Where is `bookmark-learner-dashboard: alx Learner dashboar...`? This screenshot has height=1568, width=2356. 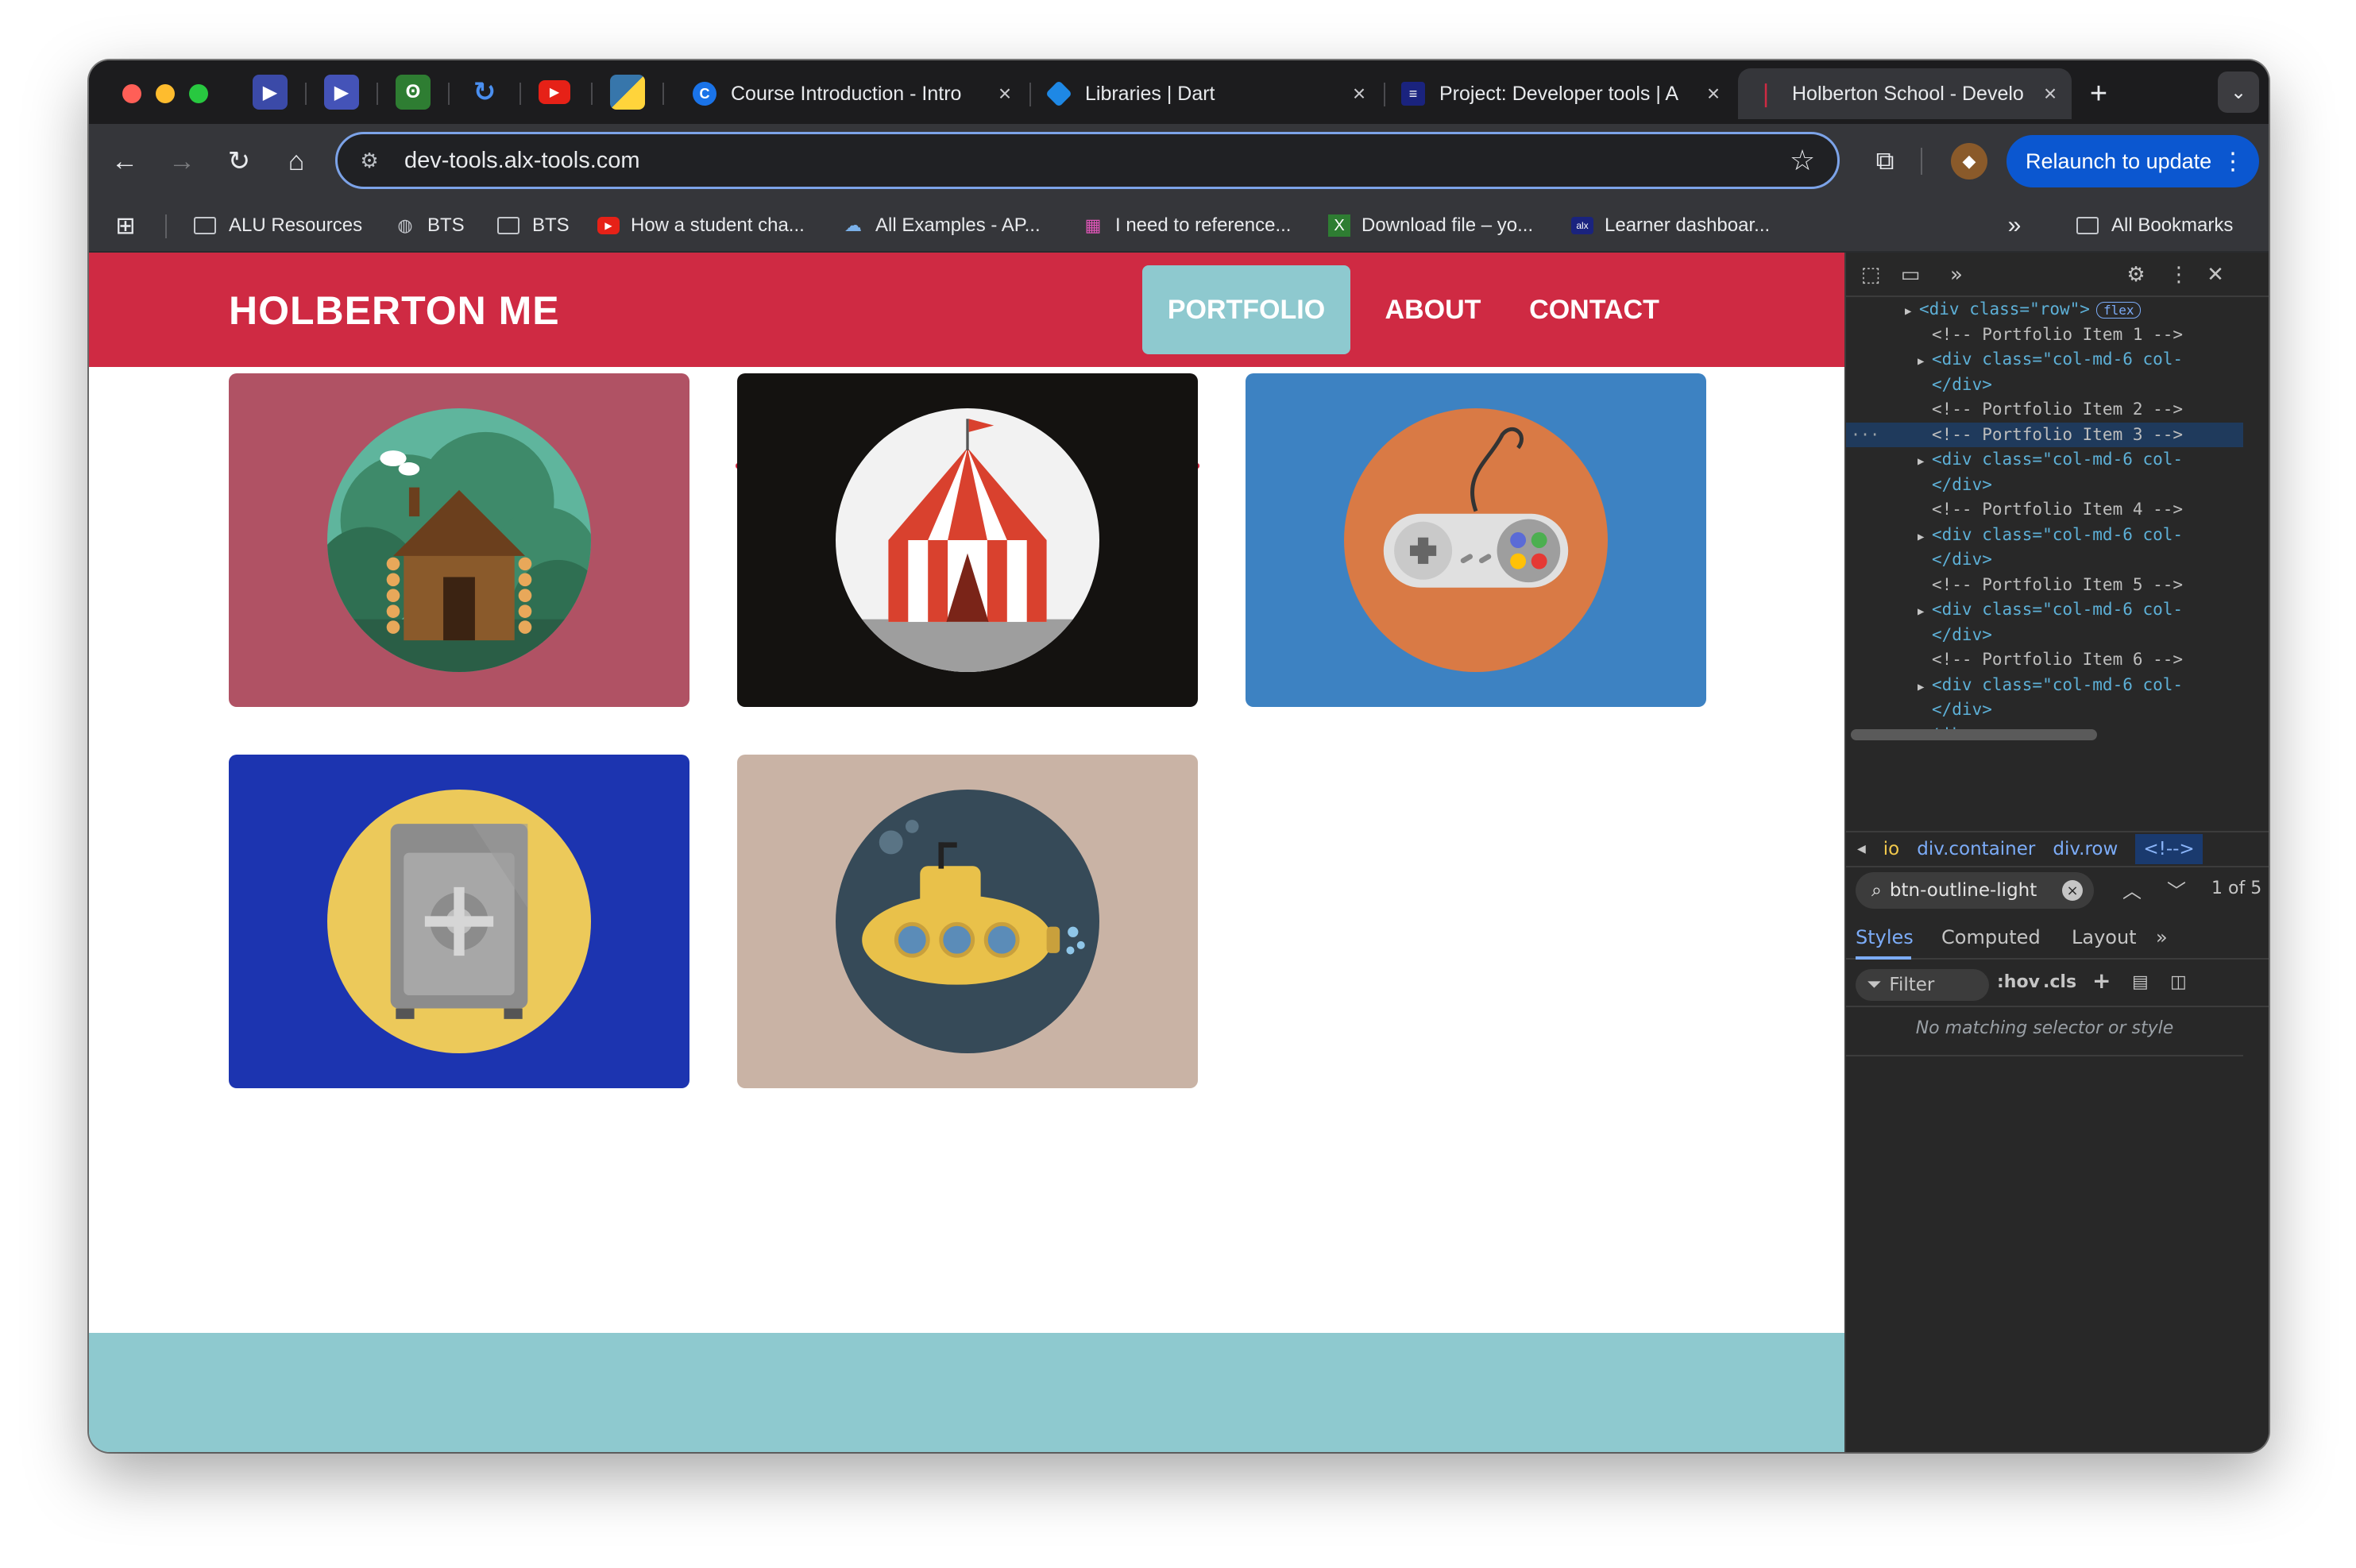
bookmark-learner-dashboard: alx Learner dashboar... is located at coordinates (1670, 225).